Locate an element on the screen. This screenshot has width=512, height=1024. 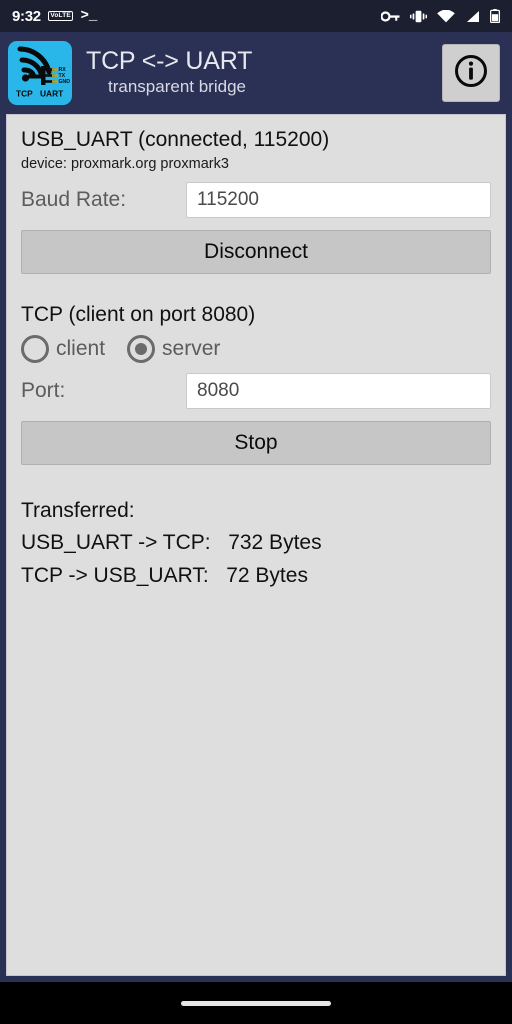
wifi-icon is located at coordinates (446, 16).